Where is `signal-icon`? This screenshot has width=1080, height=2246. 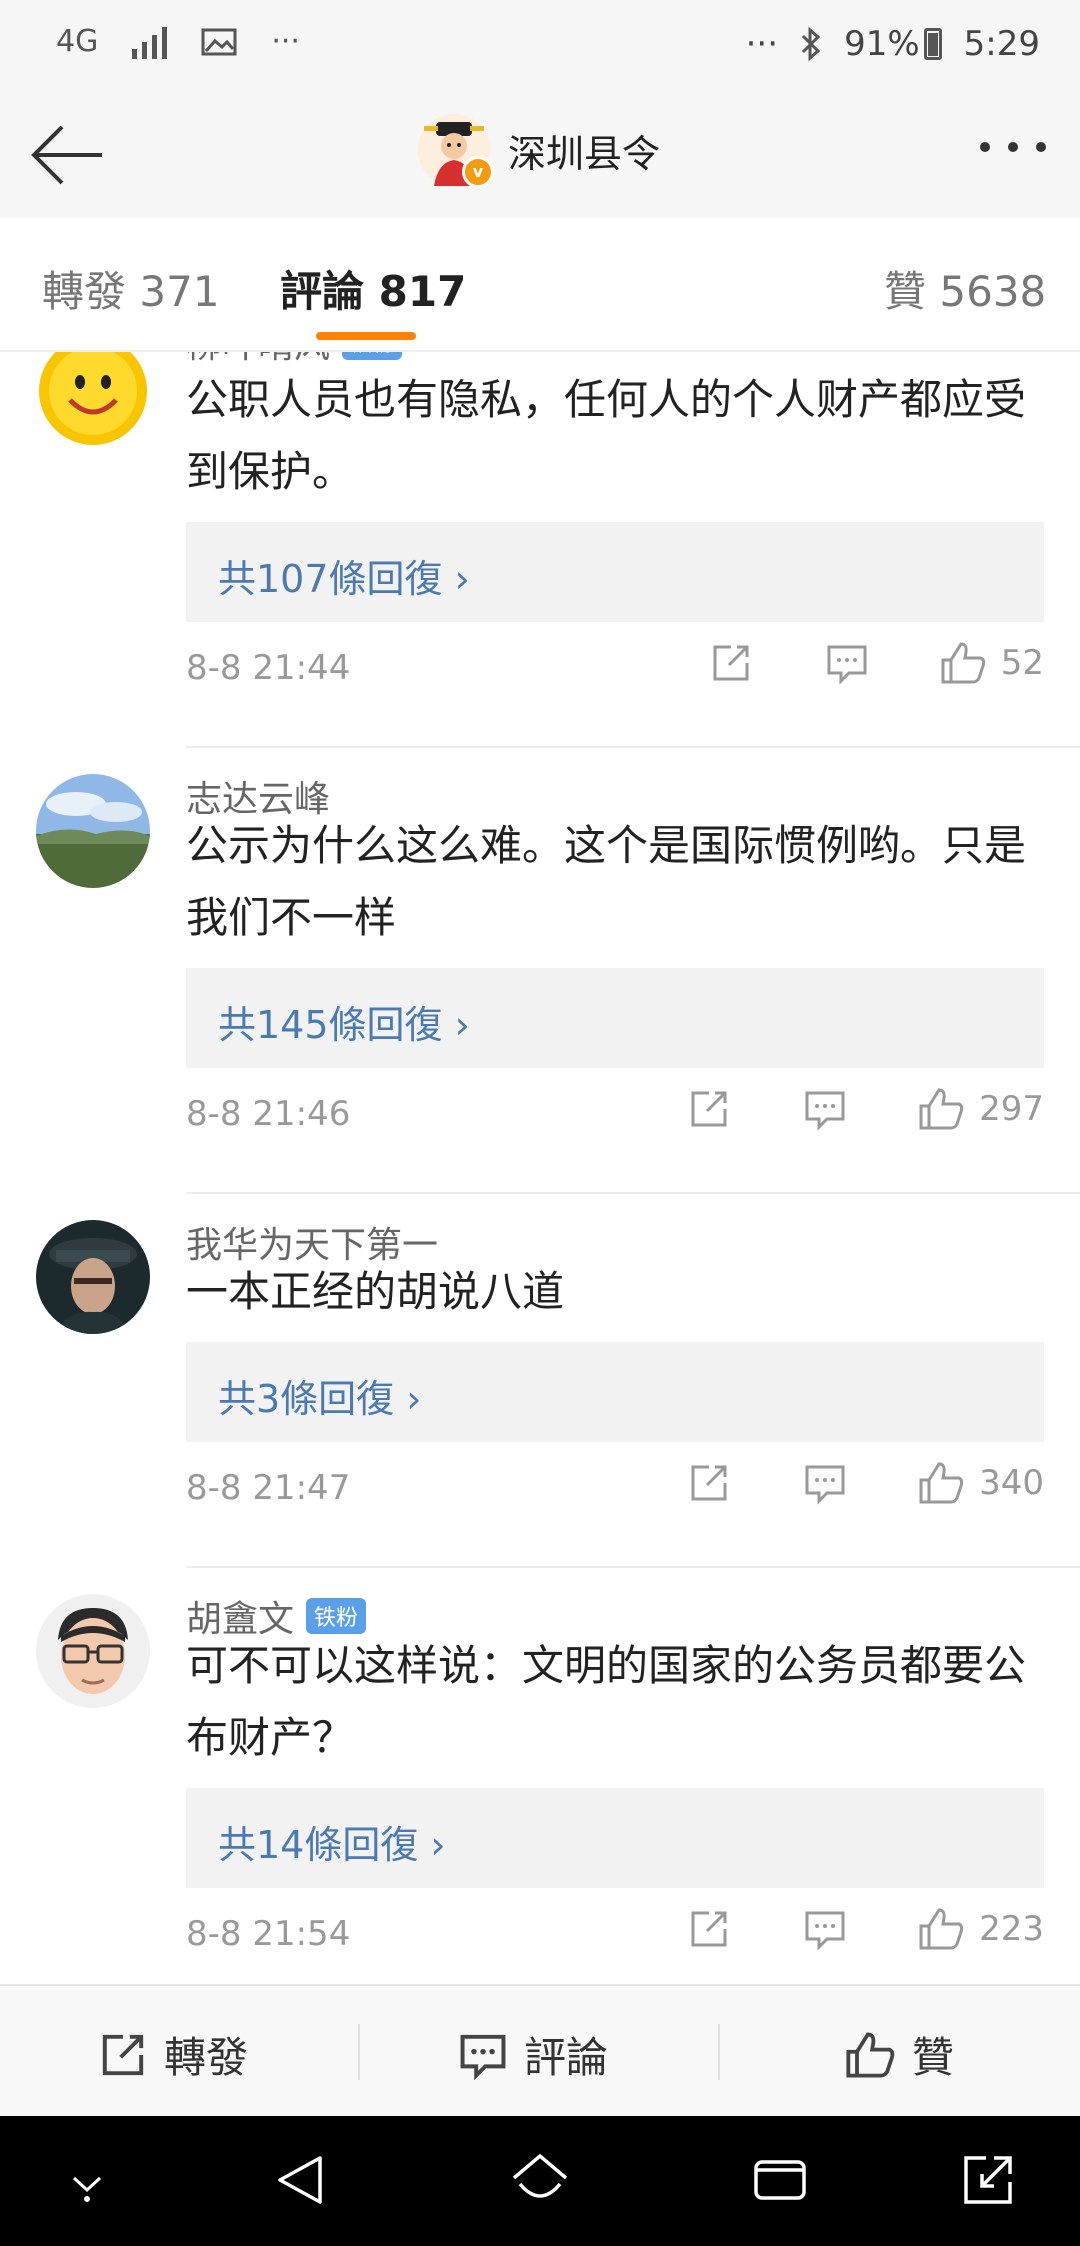 signal-icon is located at coordinates (150, 42).